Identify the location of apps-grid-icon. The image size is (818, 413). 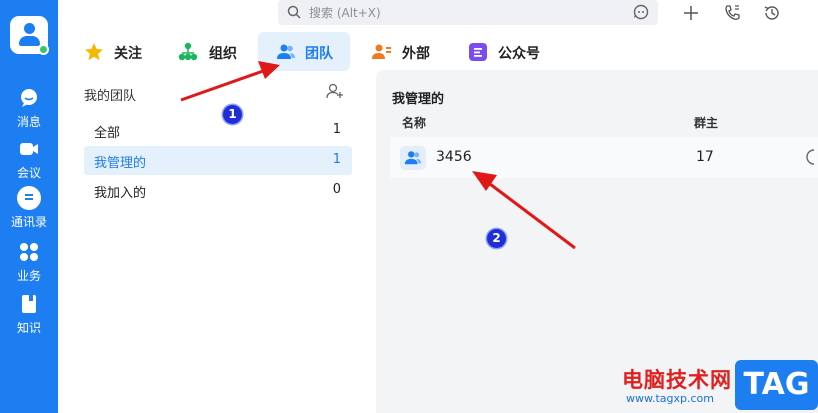
(29, 252).